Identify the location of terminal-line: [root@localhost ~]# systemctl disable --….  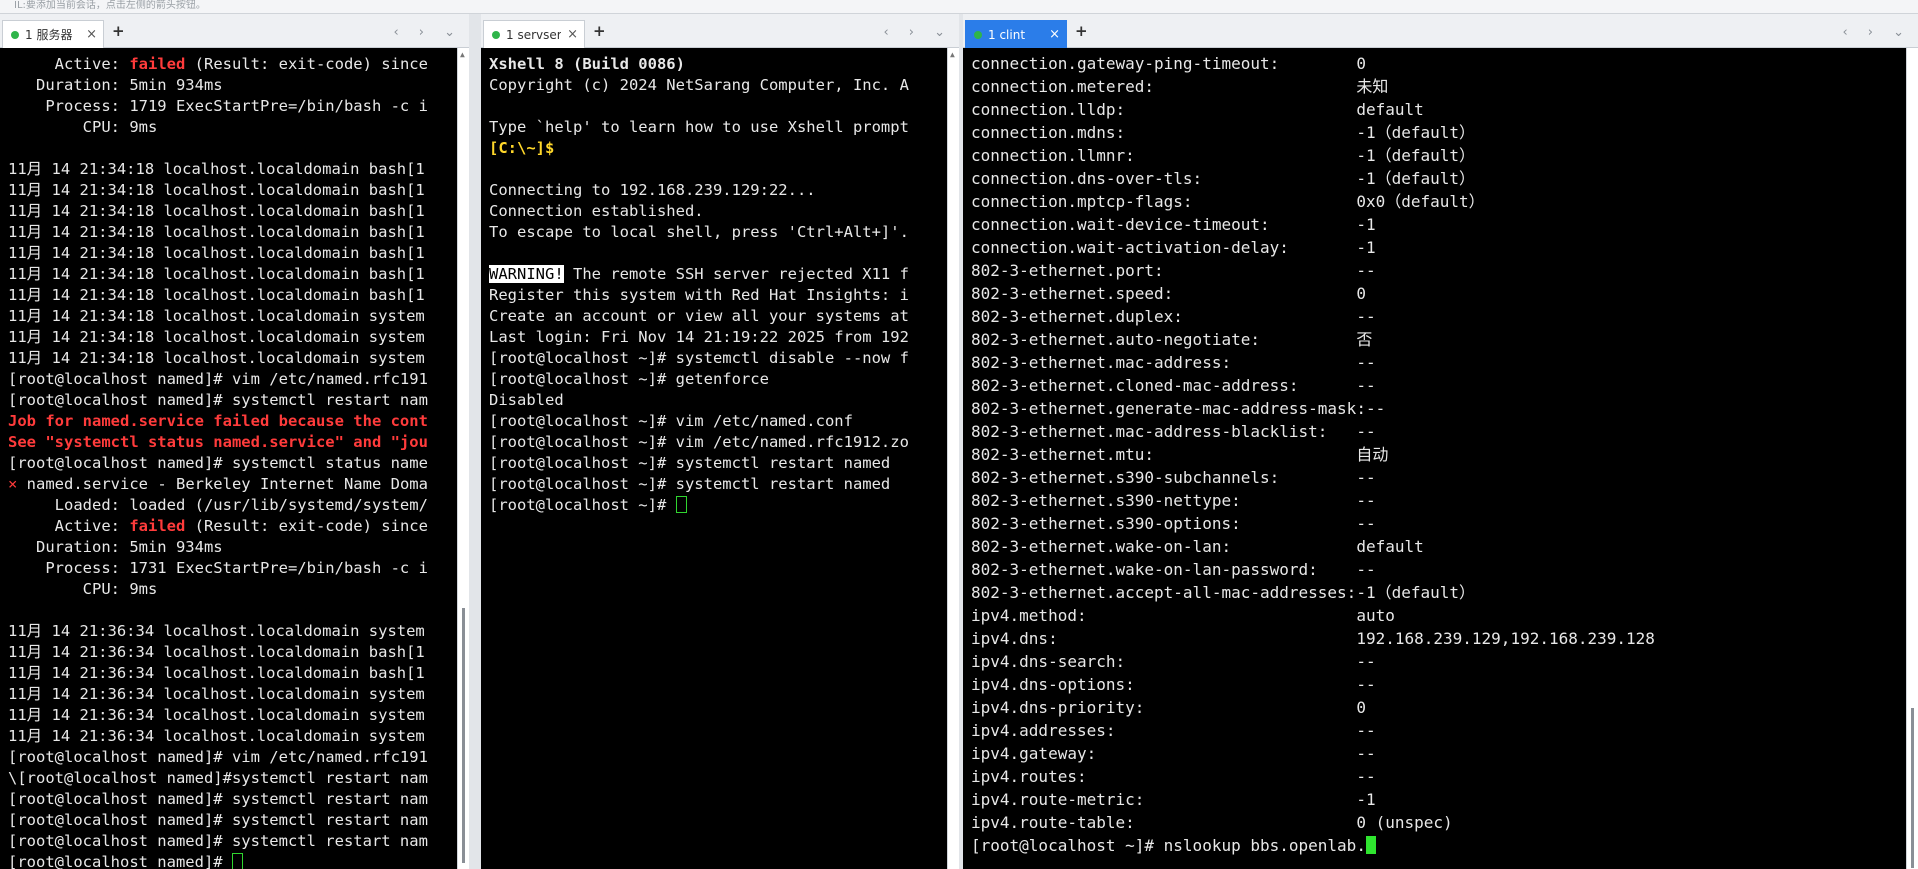
(718, 358).